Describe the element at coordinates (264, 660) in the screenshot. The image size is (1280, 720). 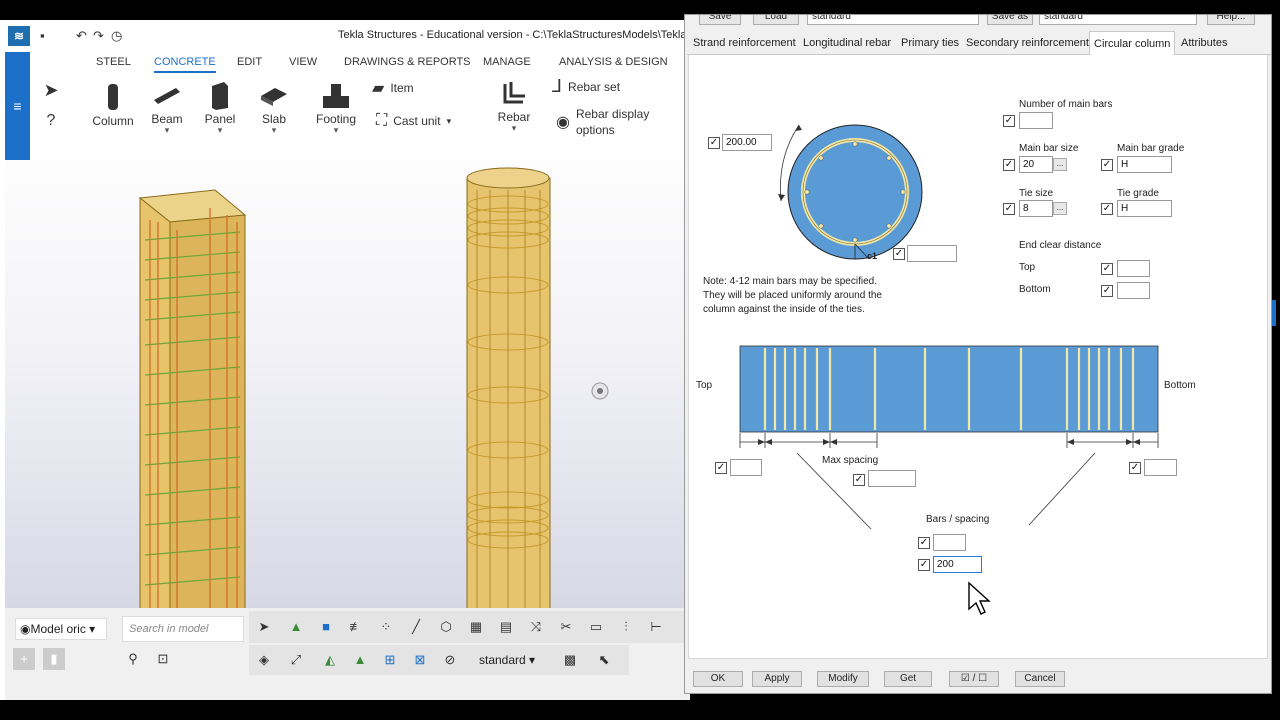
I see `layers-icon: ◈` at that location.